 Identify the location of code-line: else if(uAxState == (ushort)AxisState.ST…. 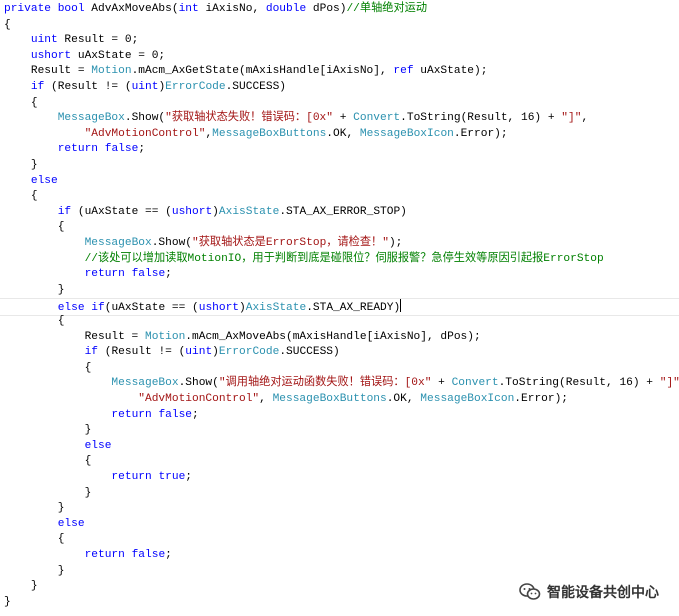
(339, 307).